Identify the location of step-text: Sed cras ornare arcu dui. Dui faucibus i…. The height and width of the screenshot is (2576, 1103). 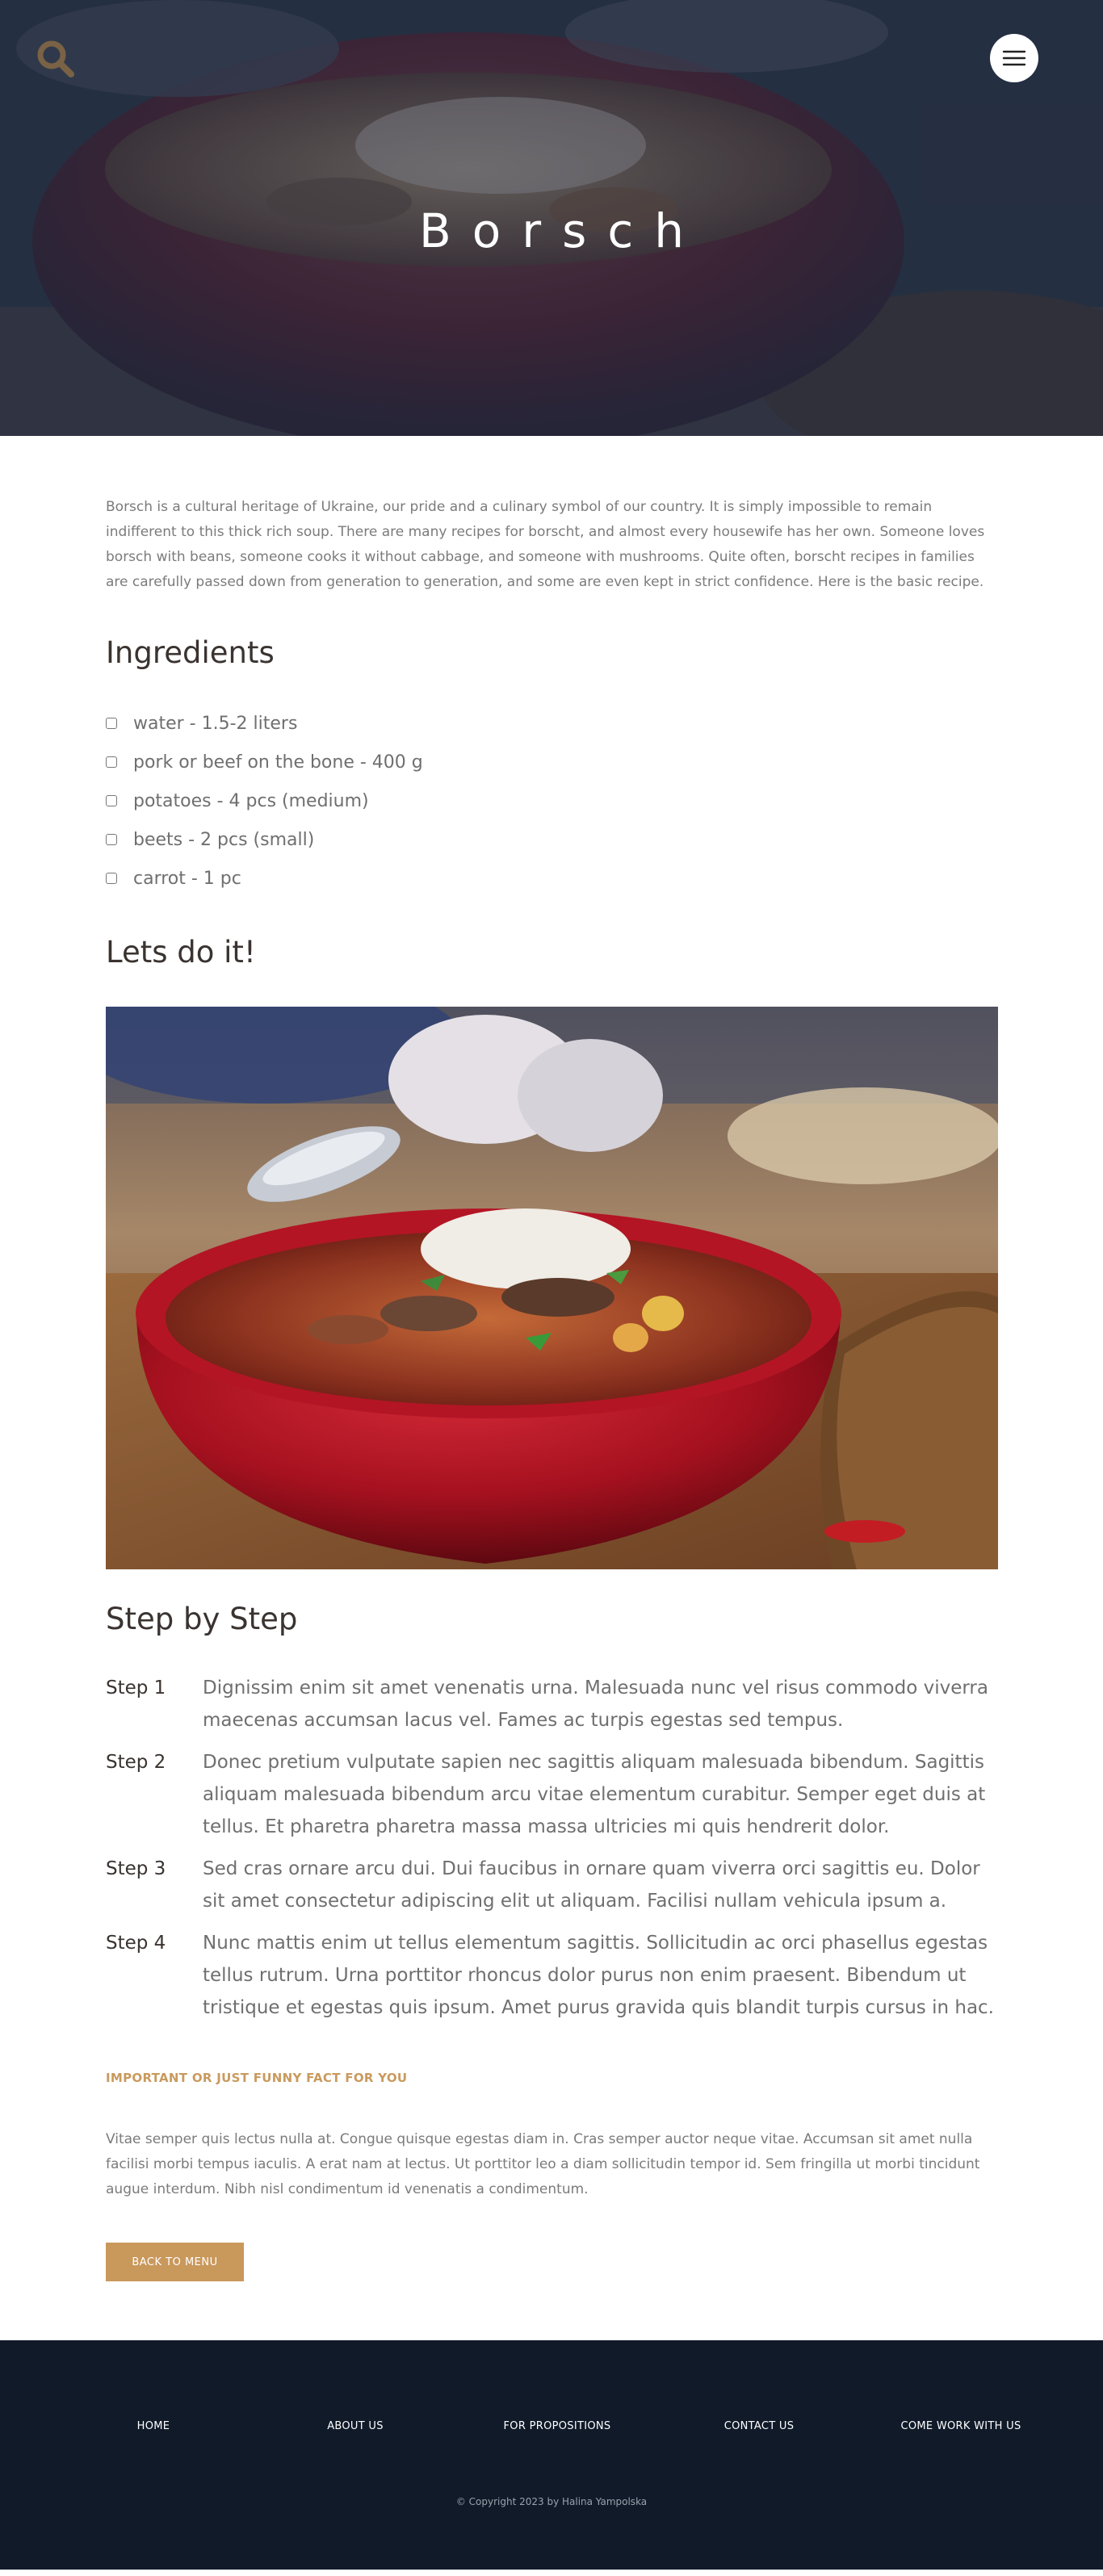
(591, 1885).